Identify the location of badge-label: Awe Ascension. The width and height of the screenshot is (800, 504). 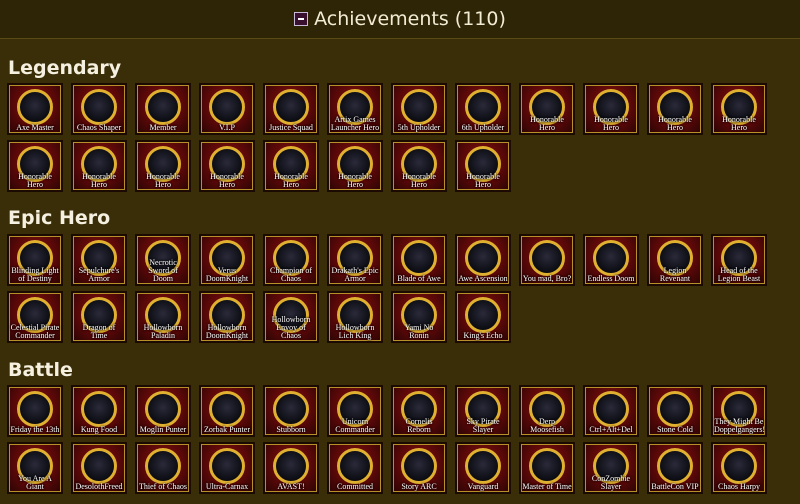
(483, 278).